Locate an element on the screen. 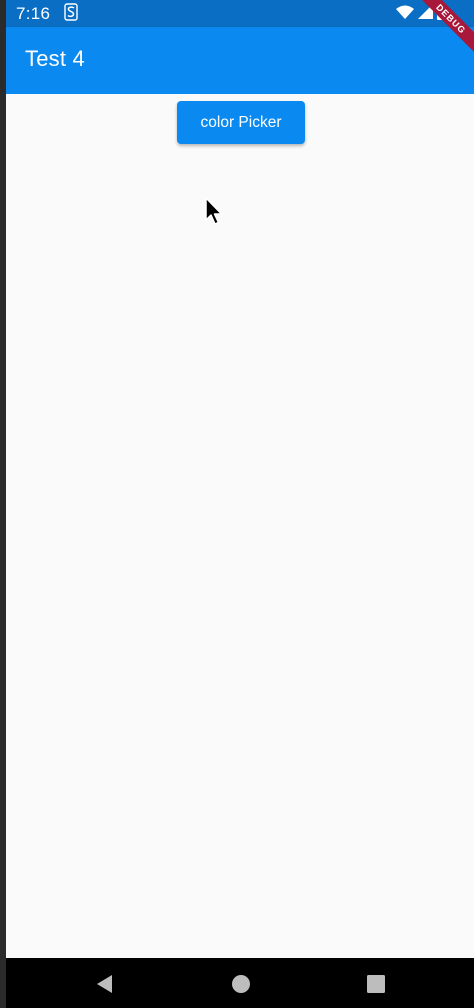 This screenshot has height=1008, width=474. status-time: 7:16 is located at coordinates (33, 13).